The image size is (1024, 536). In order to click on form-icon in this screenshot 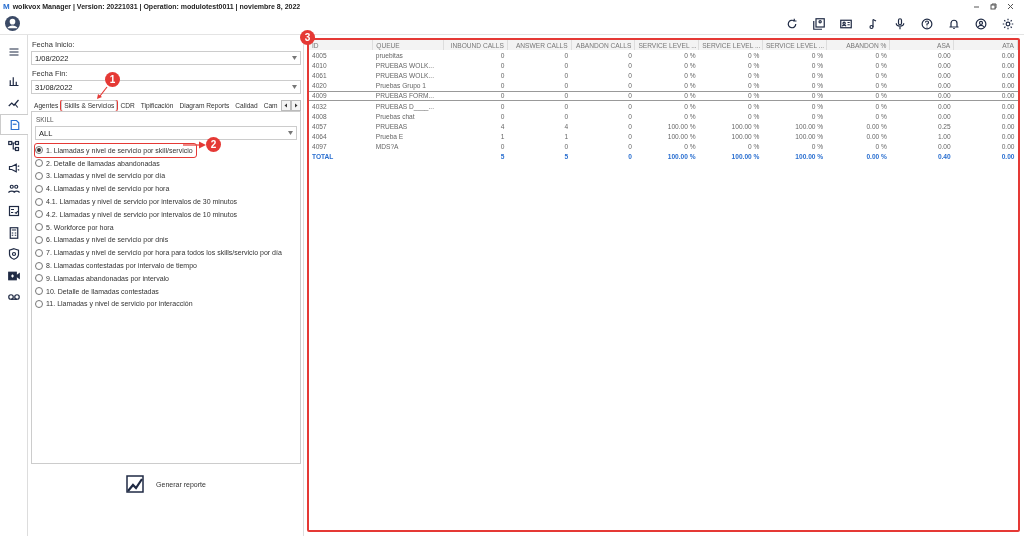, I will do `click(13, 210)`.